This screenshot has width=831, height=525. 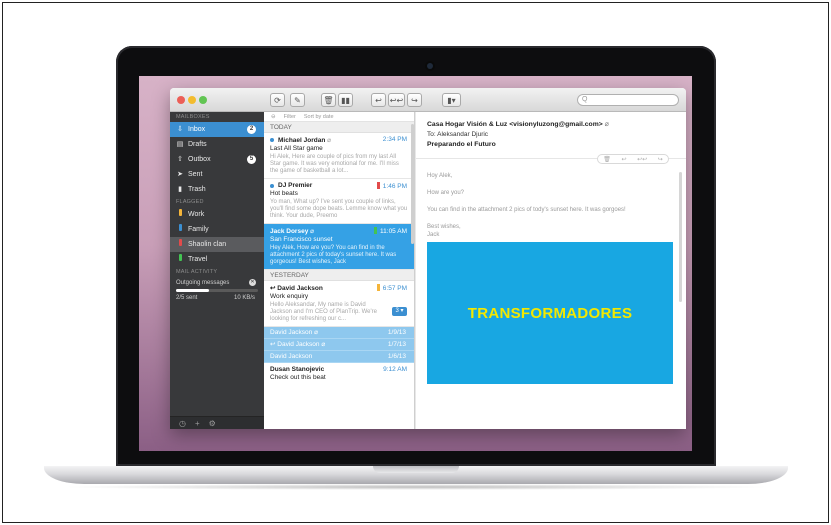 What do you see at coordinates (339, 345) in the screenshot?
I see `thread-item: ↩ David Jackson ⌀ 1/7/13` at bounding box center [339, 345].